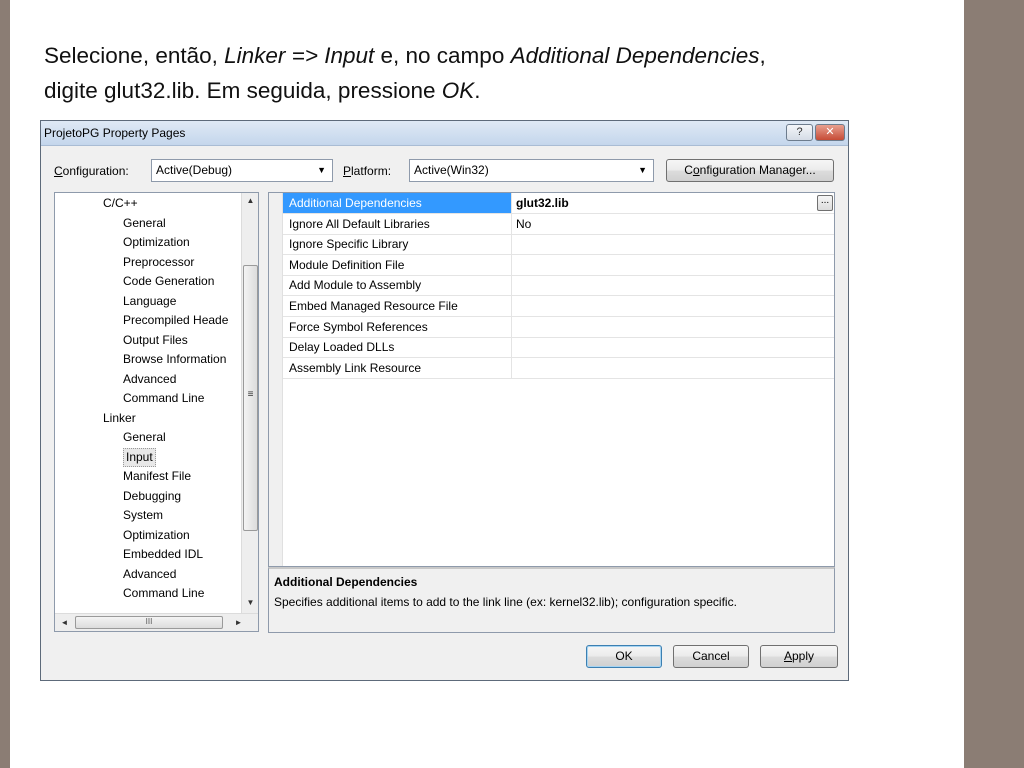  What do you see at coordinates (347, 171) in the screenshot?
I see `platform-mnemonic: P` at bounding box center [347, 171].